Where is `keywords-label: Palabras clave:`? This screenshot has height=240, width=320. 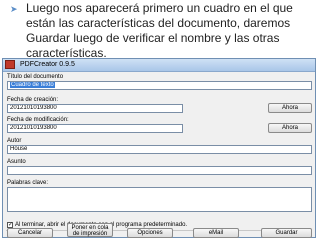 keywords-label: Palabras clave: is located at coordinates (28, 183).